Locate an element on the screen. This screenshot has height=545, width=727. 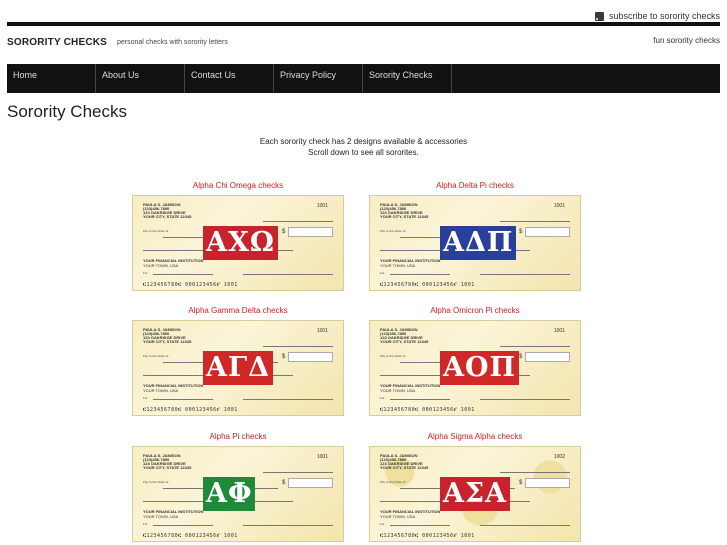
top-bar: subscribe to sorority checks is located at coordinates (363, 12).